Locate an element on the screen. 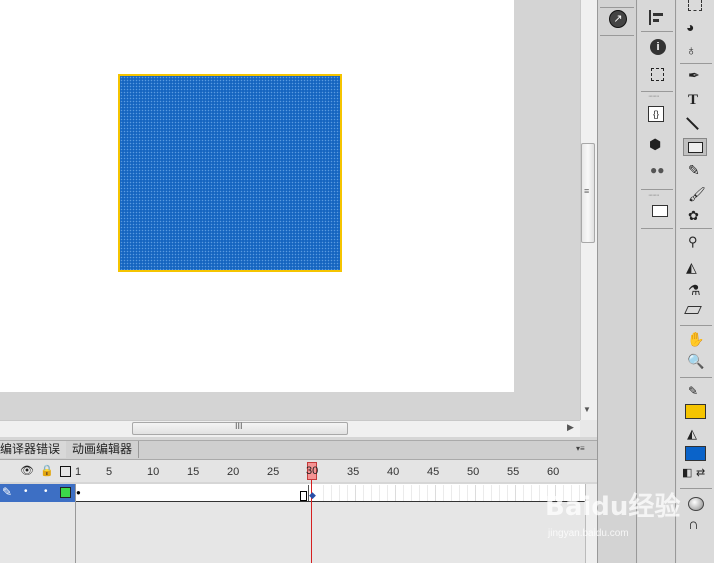  timeline-body is located at coordinates (298, 532).